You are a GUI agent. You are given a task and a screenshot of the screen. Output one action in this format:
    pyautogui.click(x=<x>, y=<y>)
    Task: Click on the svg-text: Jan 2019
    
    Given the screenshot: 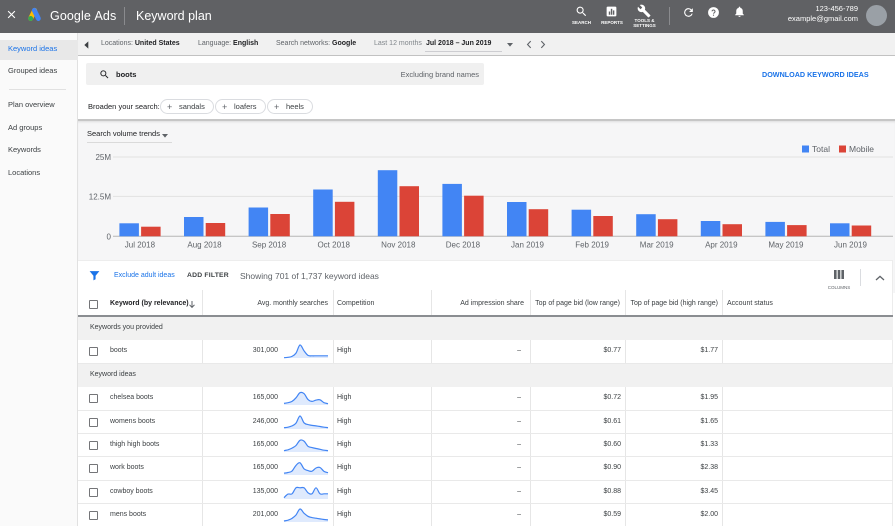 What is the action you would take?
    pyautogui.click(x=527, y=245)
    